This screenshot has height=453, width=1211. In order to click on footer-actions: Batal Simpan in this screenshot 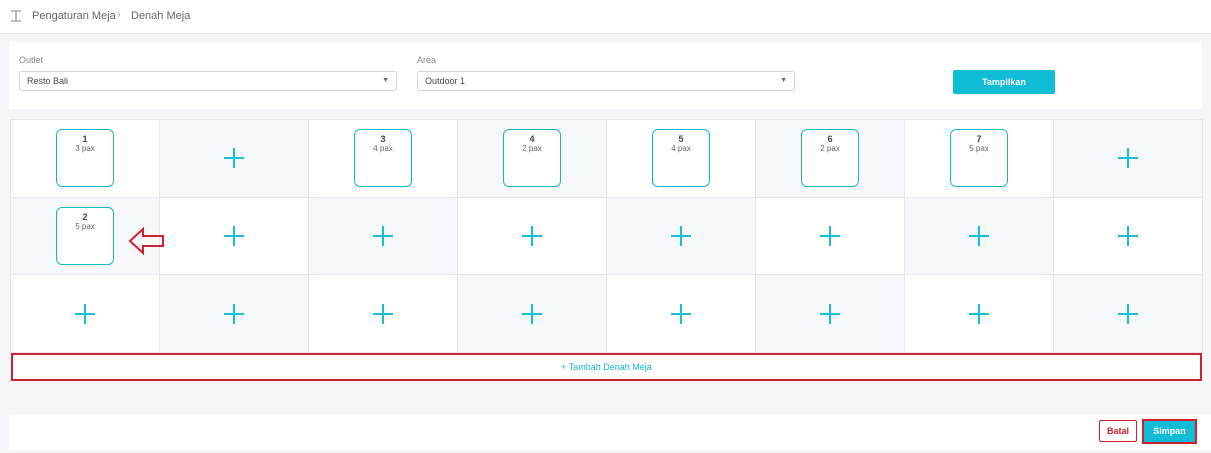, I will do `click(610, 432)`.